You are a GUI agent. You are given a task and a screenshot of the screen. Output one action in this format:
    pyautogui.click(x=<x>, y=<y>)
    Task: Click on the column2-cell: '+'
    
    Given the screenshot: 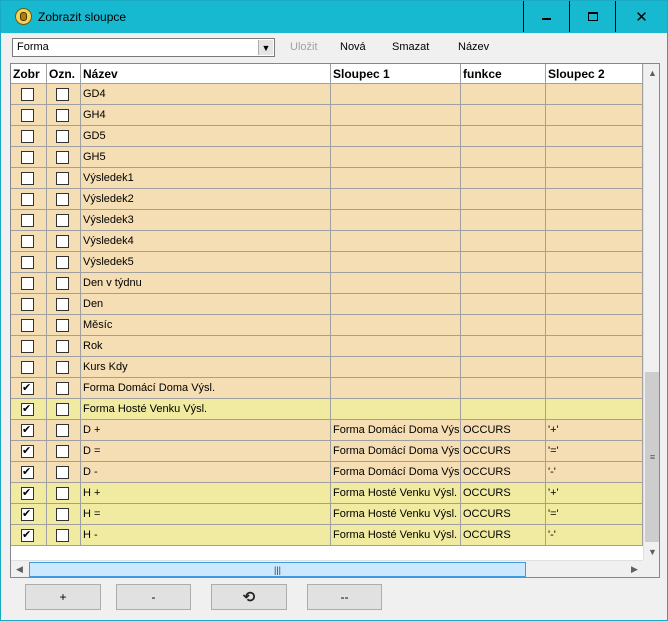 What is the action you would take?
    pyautogui.click(x=594, y=430)
    